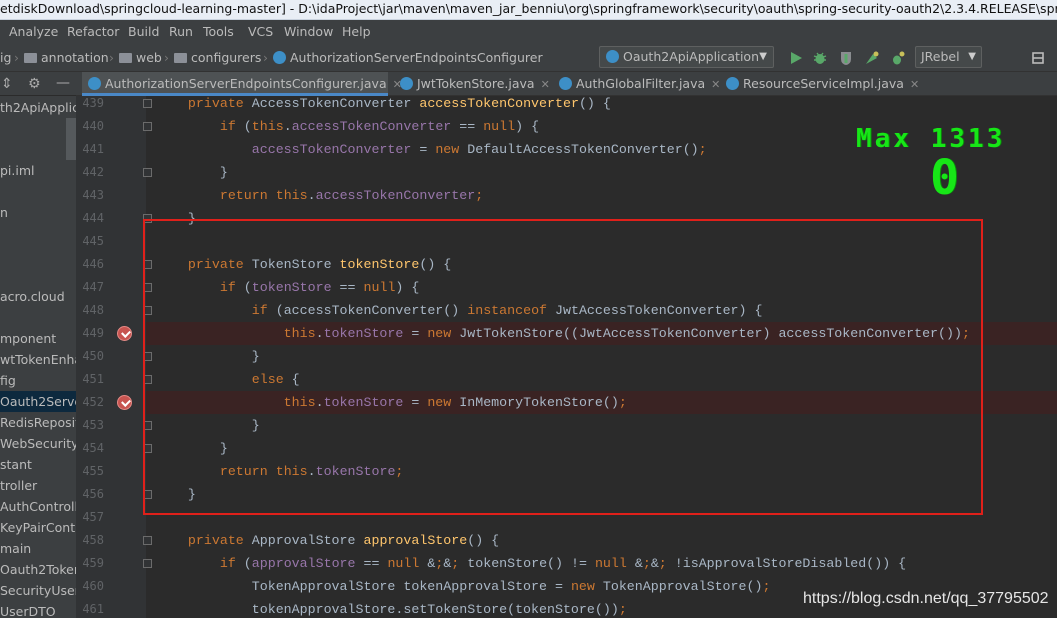  What do you see at coordinates (91, 264) in the screenshot?
I see `line-number: 446` at bounding box center [91, 264].